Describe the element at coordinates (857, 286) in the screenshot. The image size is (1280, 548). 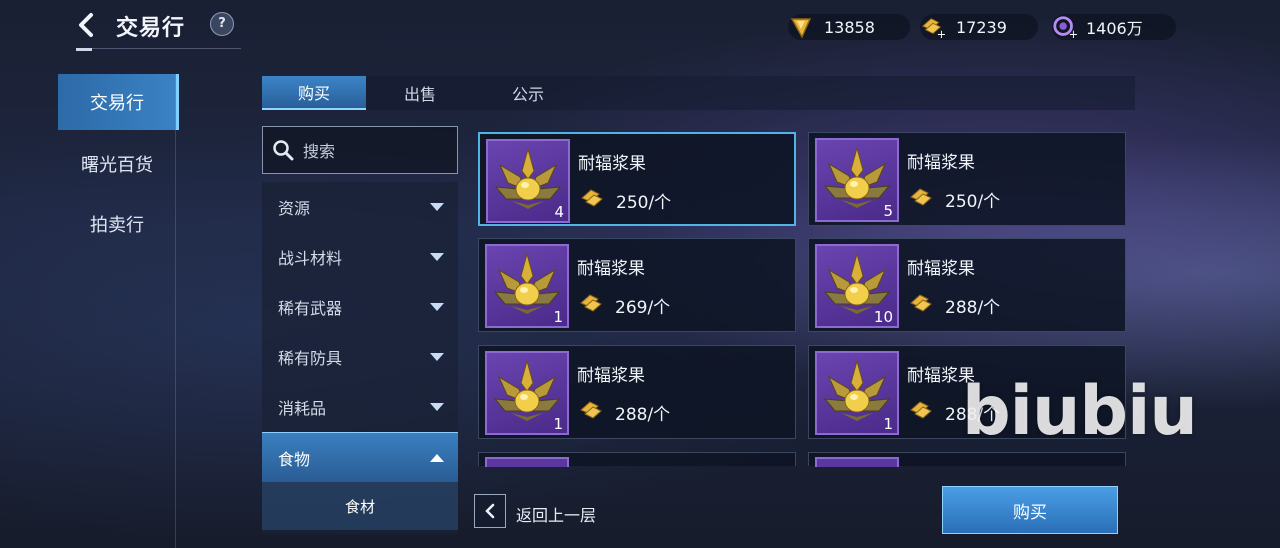
I see `item-slot: 10` at that location.